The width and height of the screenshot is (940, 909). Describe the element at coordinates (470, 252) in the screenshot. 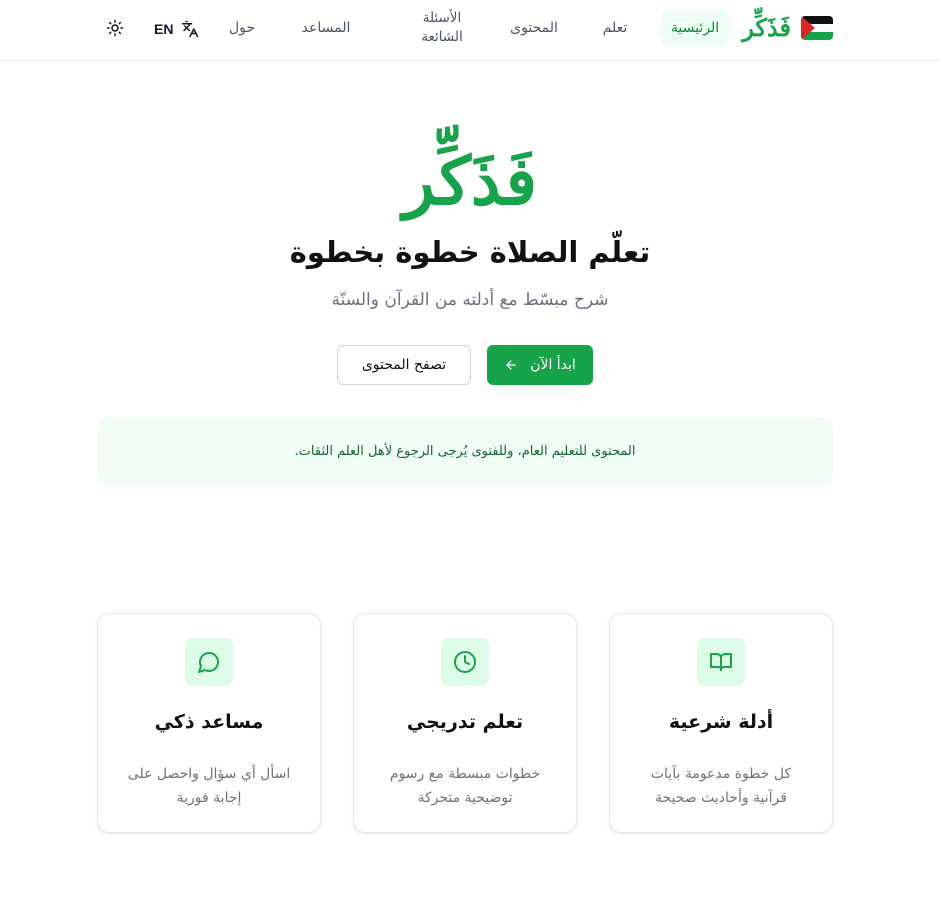

I see `hero-title: تعلّم الصلاة خطوة بخطوة` at that location.